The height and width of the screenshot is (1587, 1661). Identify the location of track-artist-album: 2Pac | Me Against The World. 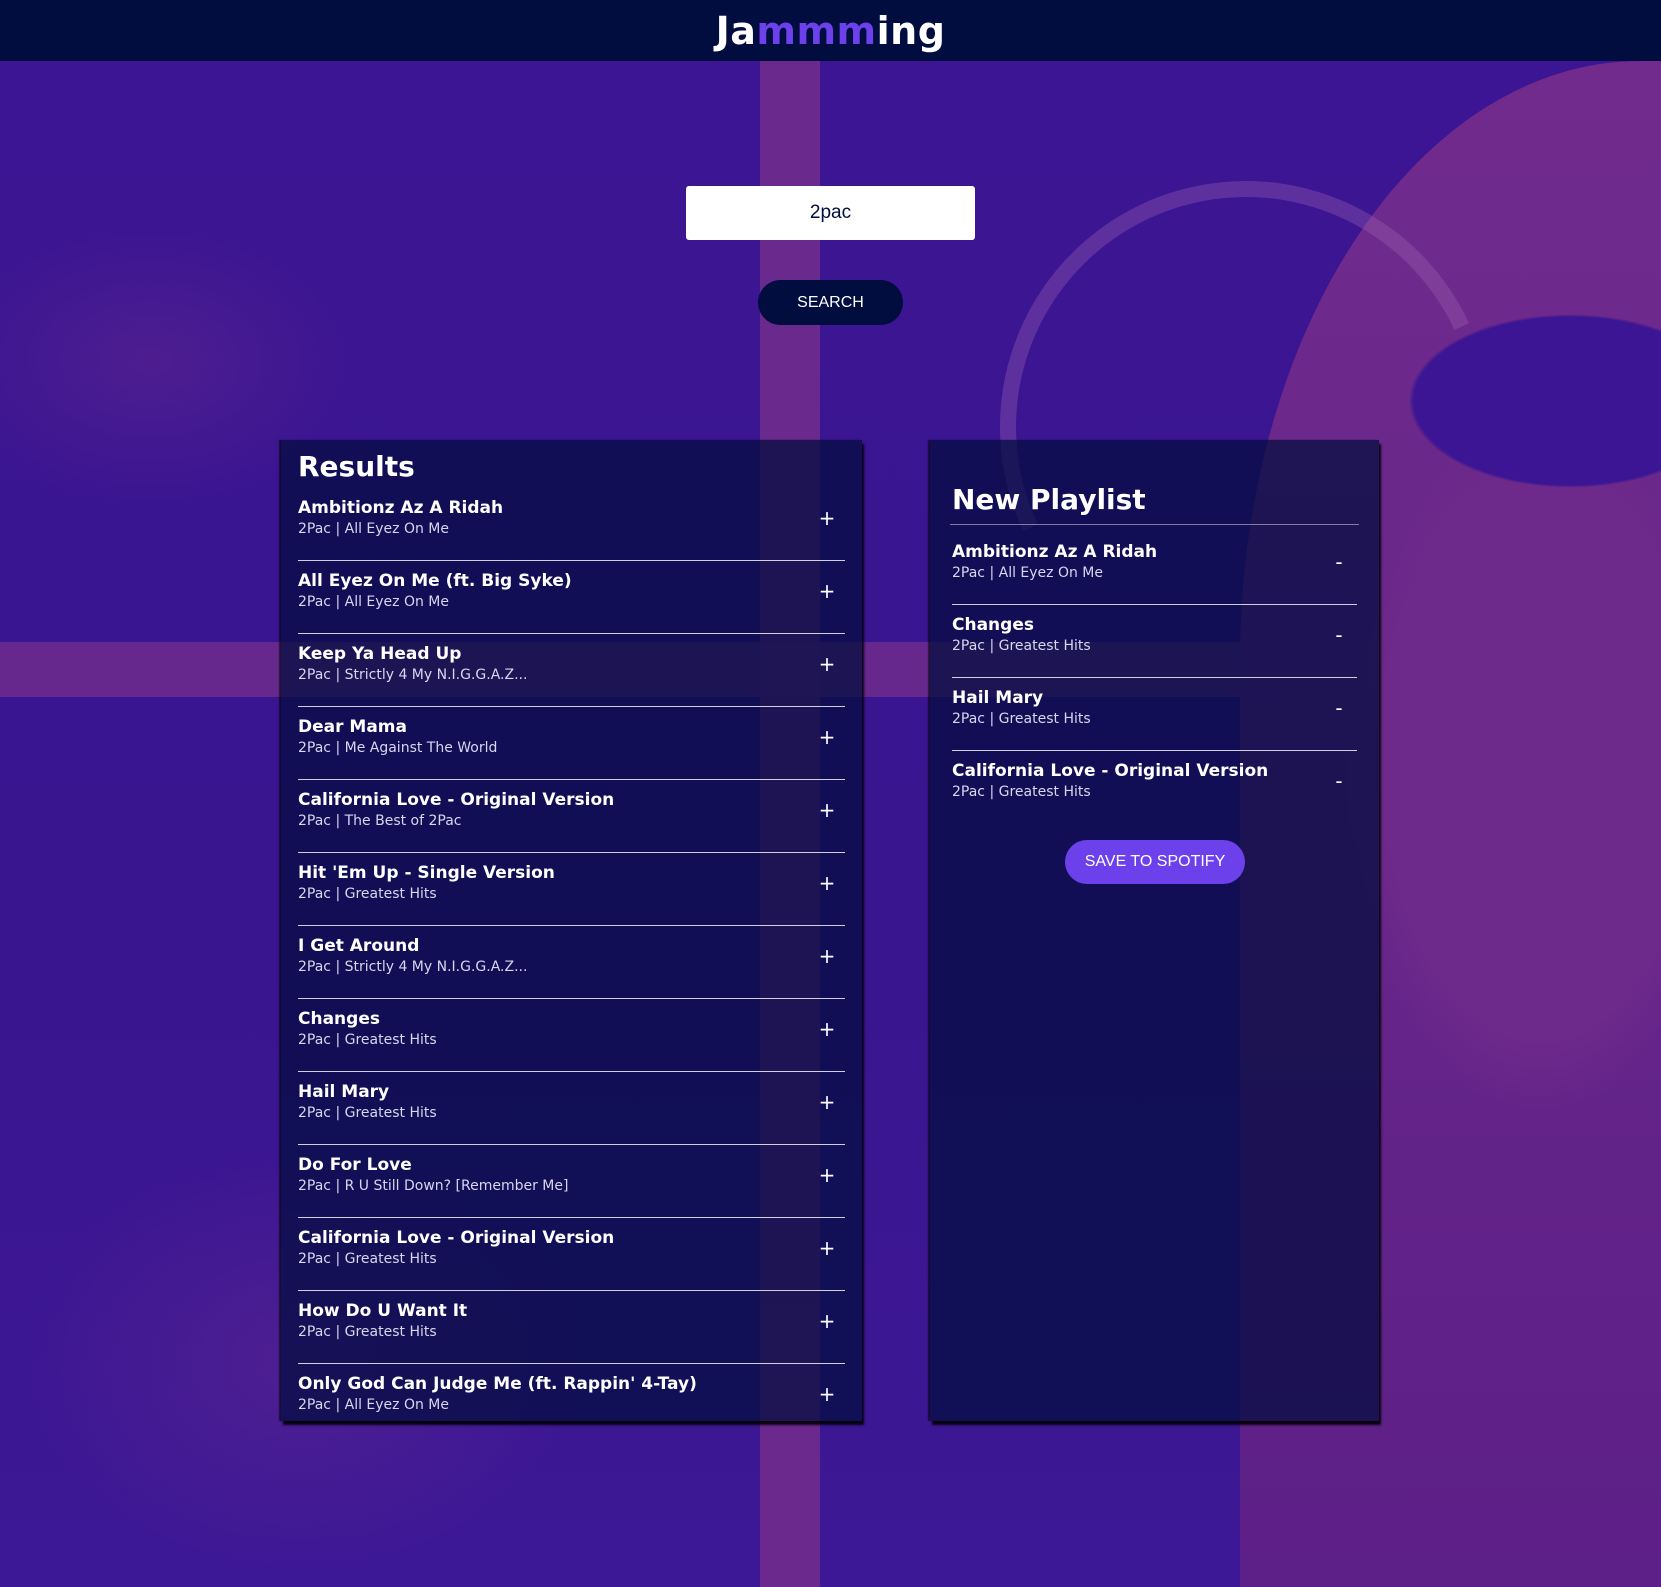
(398, 748).